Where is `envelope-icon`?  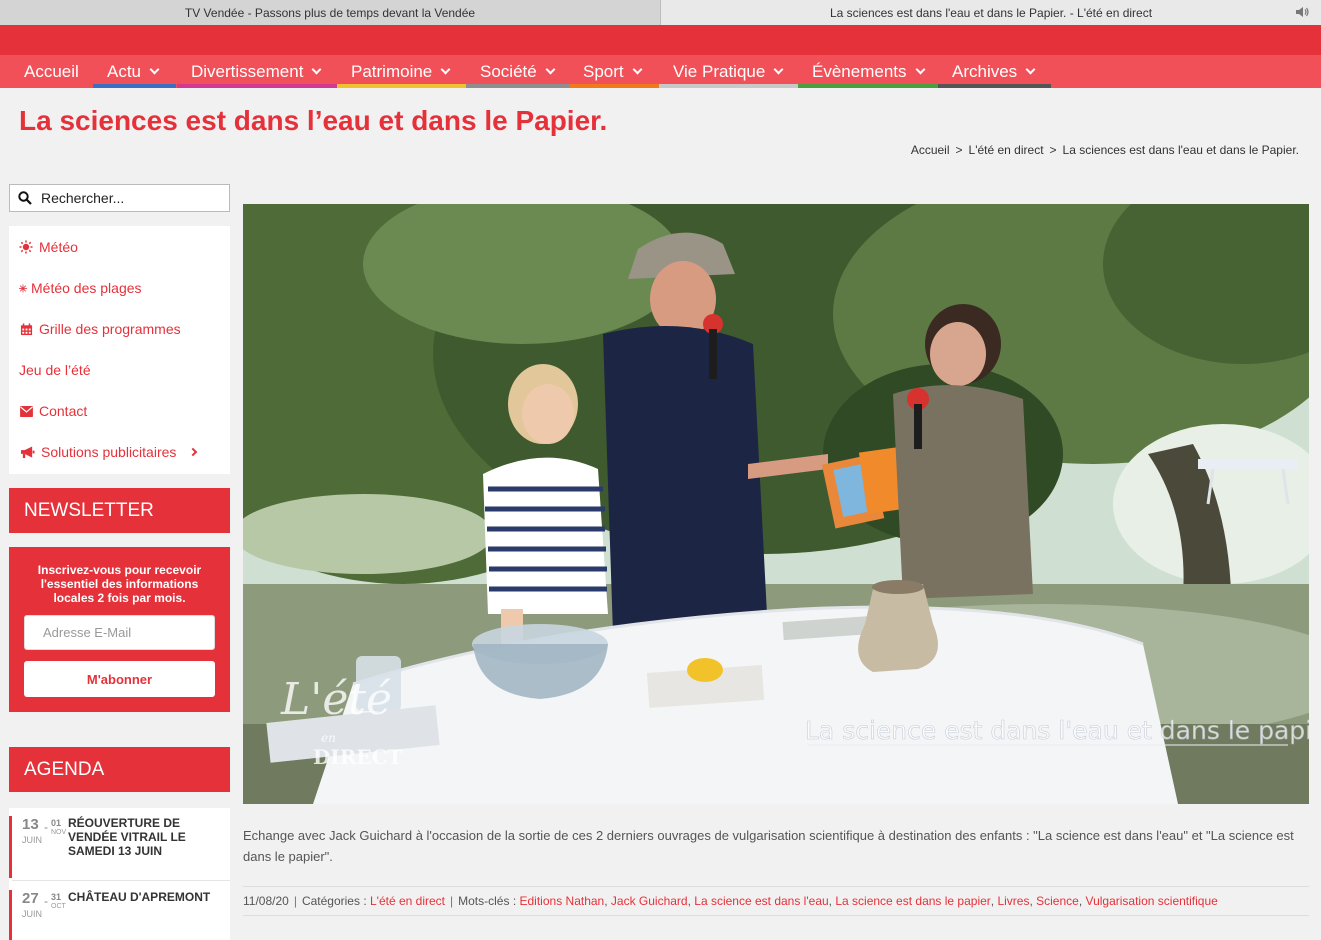 envelope-icon is located at coordinates (26, 411).